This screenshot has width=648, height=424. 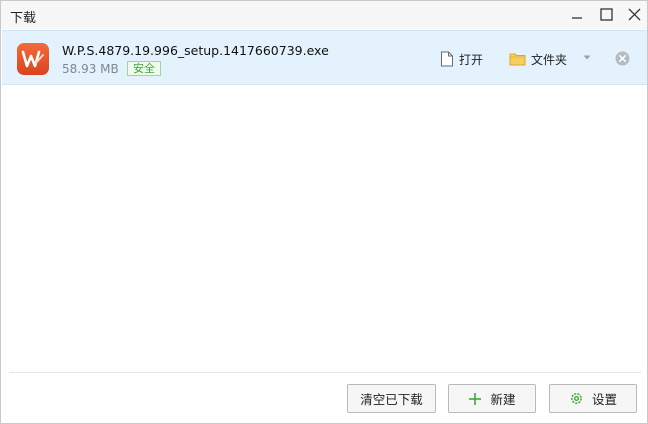 What do you see at coordinates (604, 399) in the screenshot?
I see `settings-label: 设置` at bounding box center [604, 399].